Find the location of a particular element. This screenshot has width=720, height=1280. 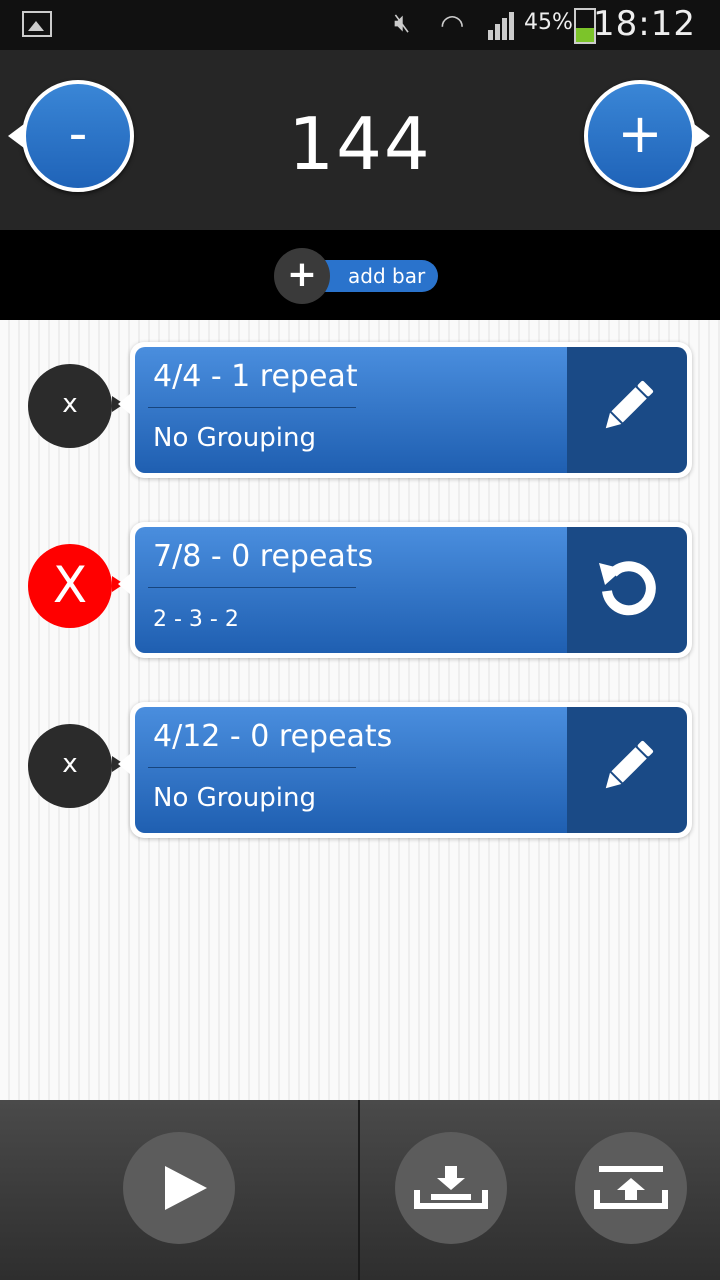

import-button is located at coordinates (451, 1188).